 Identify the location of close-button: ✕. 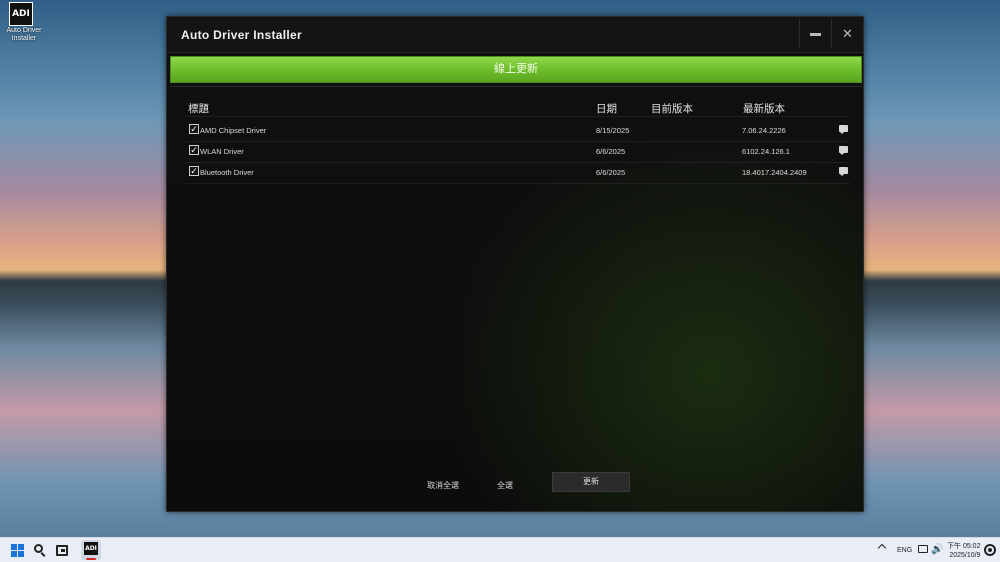
(847, 34).